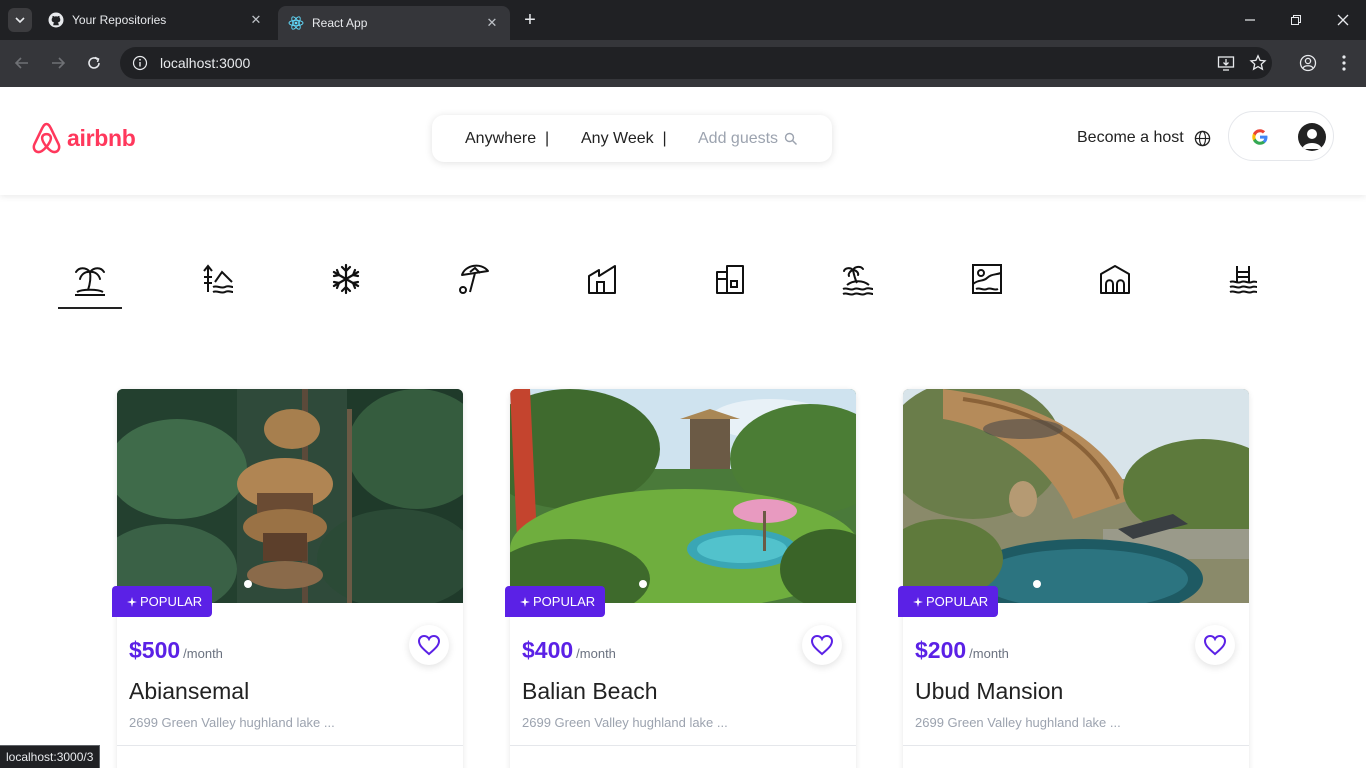 This screenshot has width=1366, height=768. I want to click on user-avatar-icon, so click(1312, 139).